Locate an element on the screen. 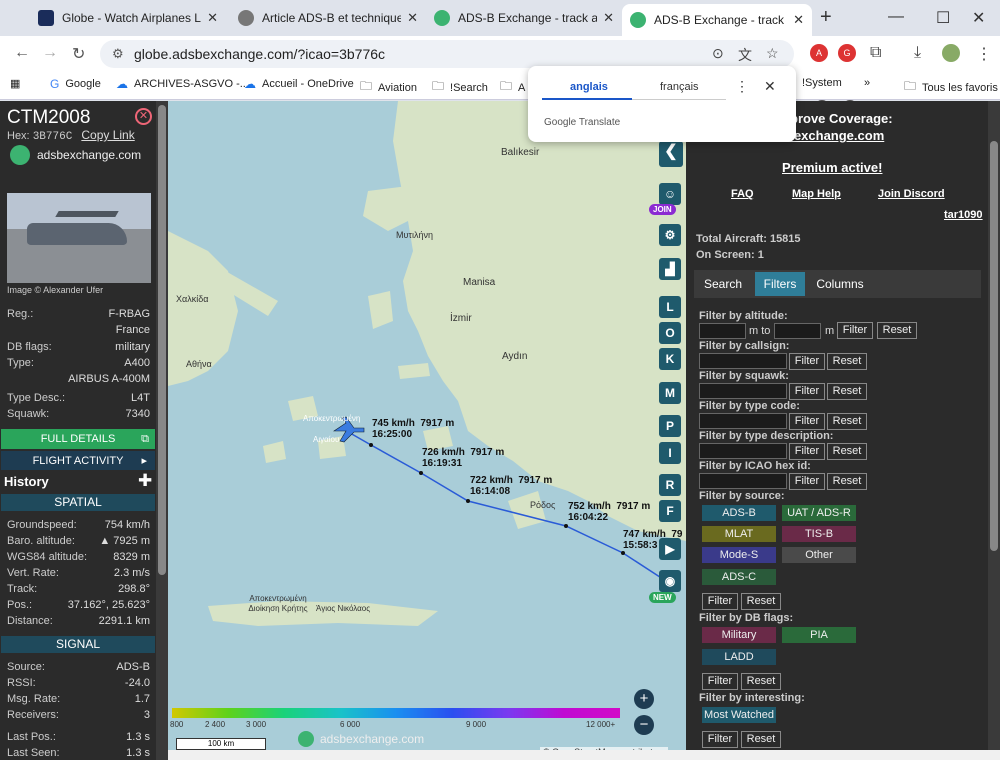  source-modes-chip: Mode-S is located at coordinates (739, 555).